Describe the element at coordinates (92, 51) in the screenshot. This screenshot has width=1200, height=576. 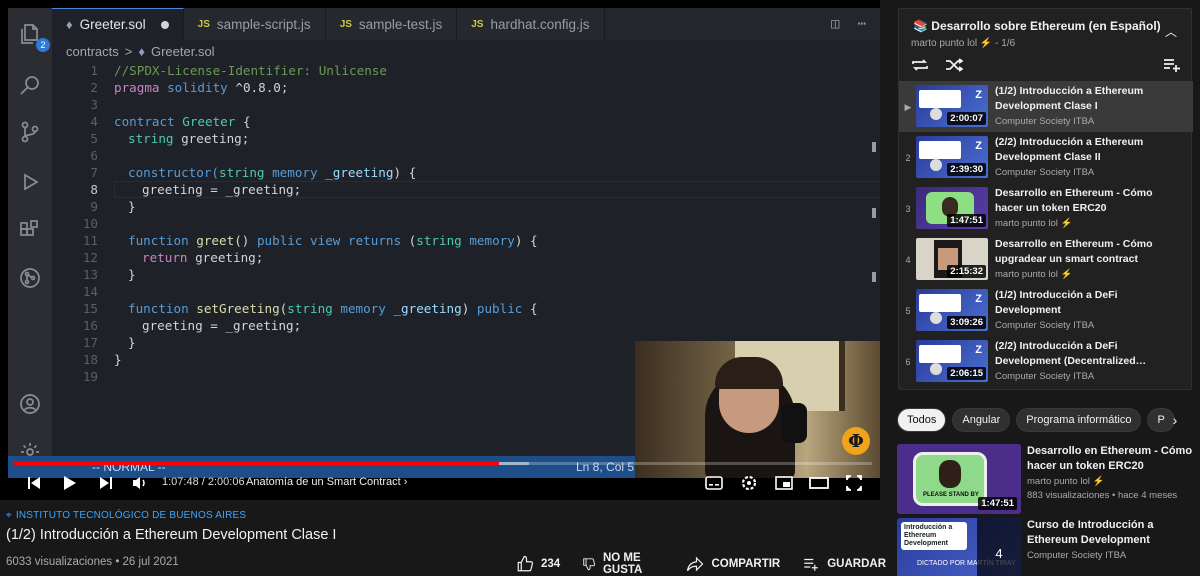
I see `breadcrumb-folder: contracts` at that location.